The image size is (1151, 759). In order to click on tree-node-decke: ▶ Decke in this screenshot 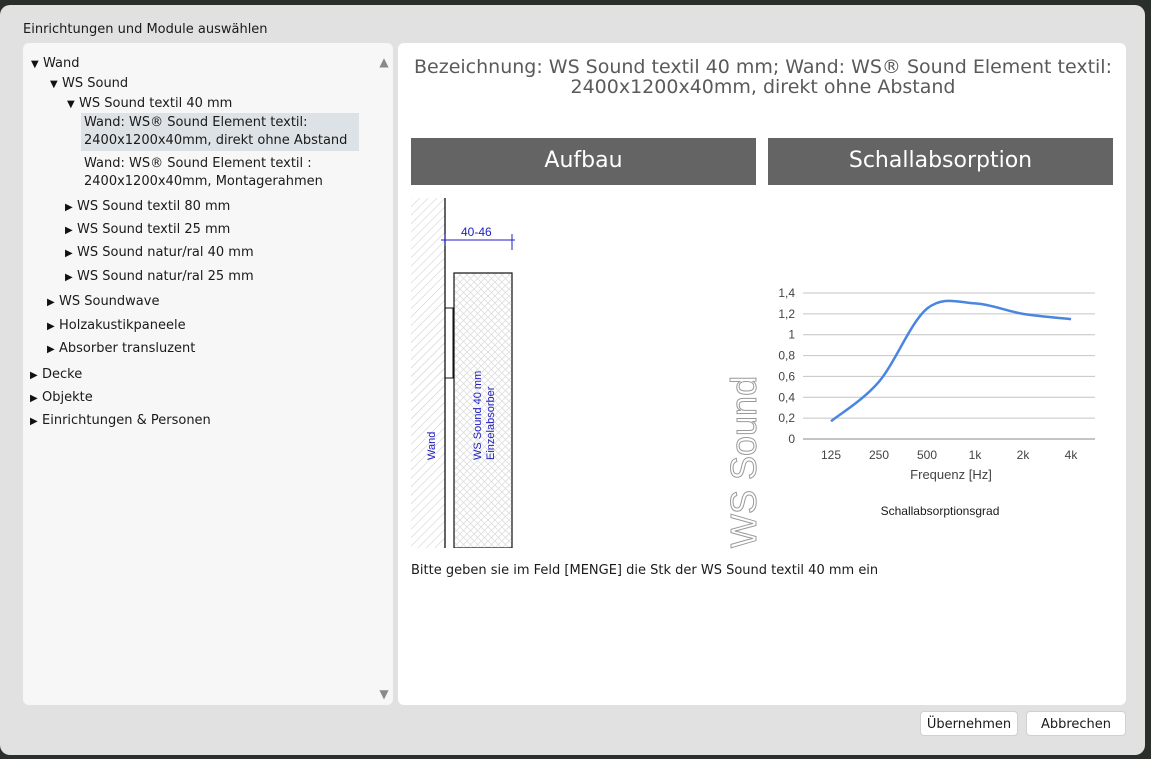, I will do `click(56, 375)`.